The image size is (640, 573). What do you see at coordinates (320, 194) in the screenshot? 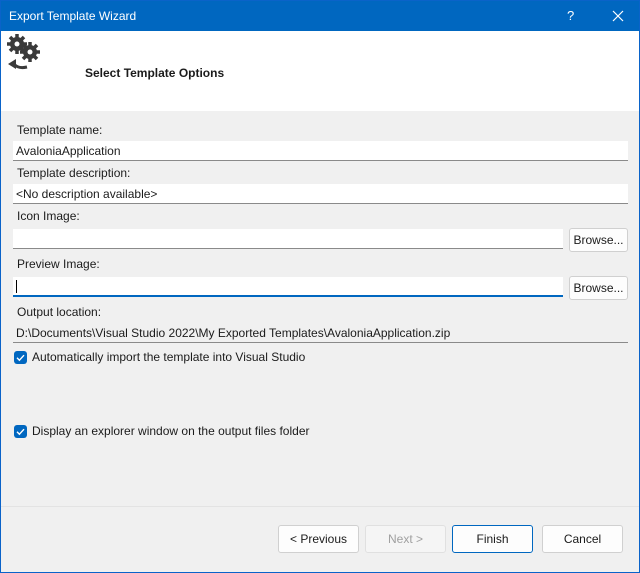
I see `template-description-input: <No description available>` at bounding box center [320, 194].